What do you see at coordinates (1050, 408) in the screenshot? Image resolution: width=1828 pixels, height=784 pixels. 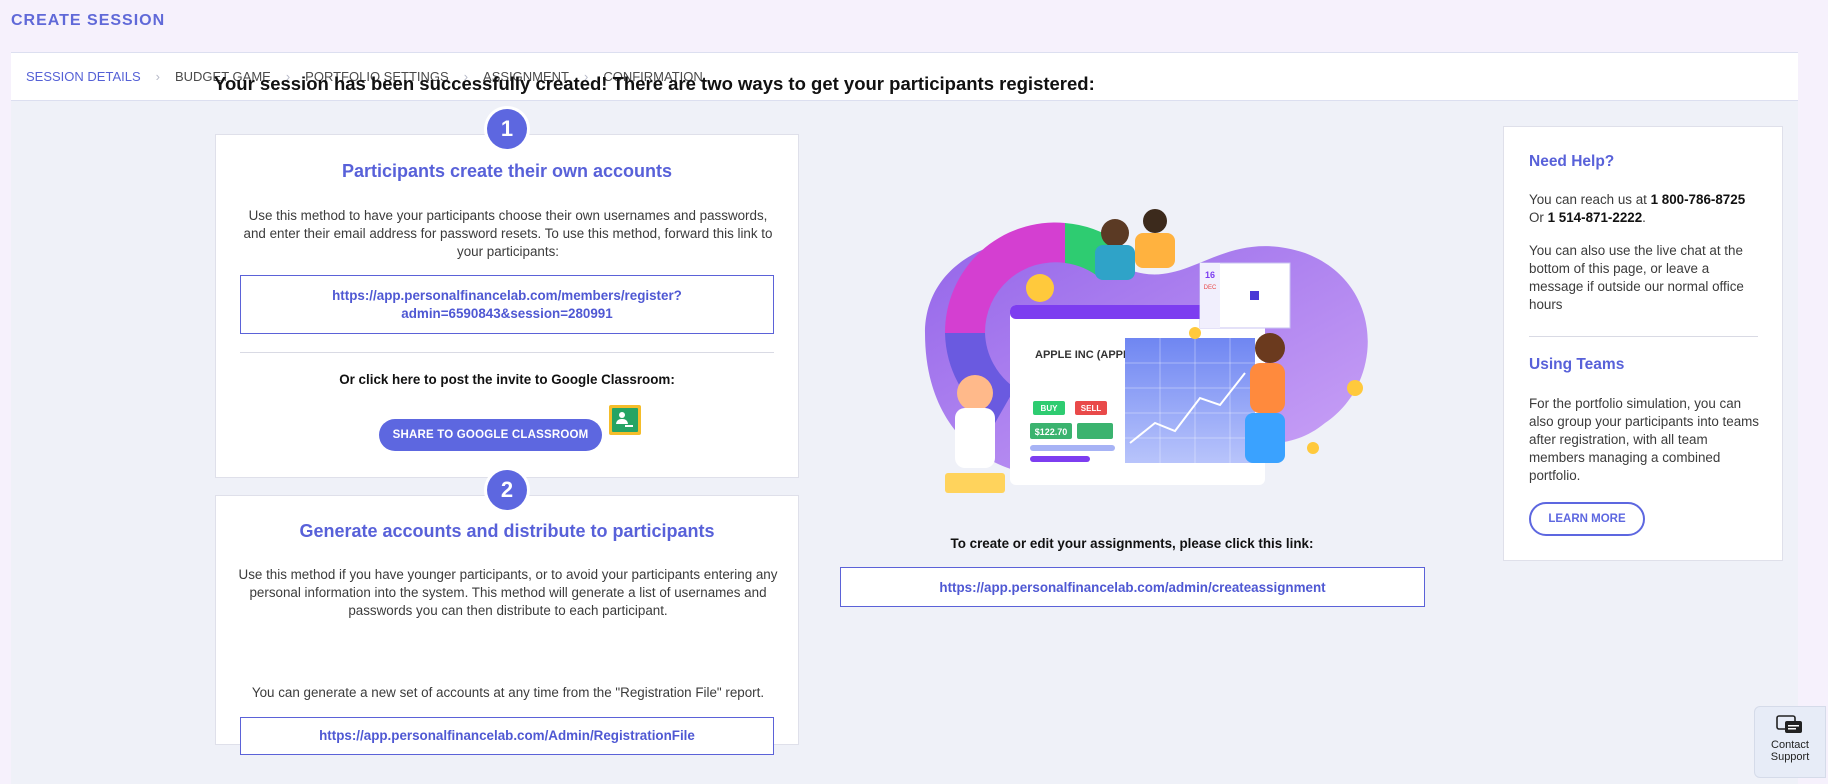 I see `svg-text: BUY` at bounding box center [1050, 408].